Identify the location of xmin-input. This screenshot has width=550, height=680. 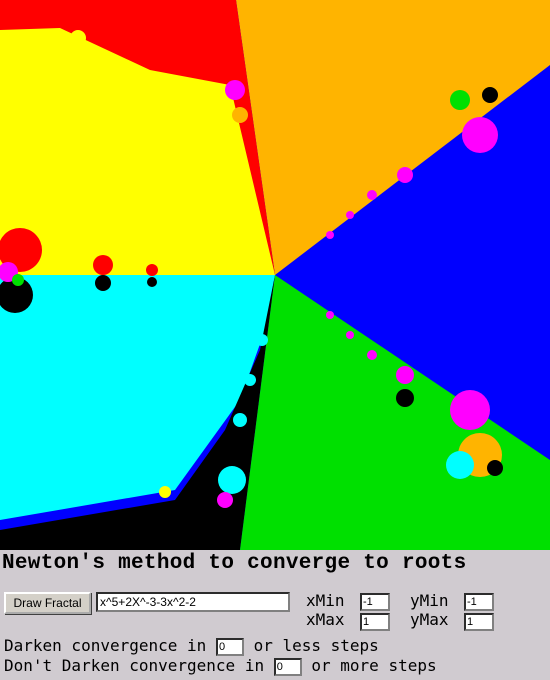
(375, 602).